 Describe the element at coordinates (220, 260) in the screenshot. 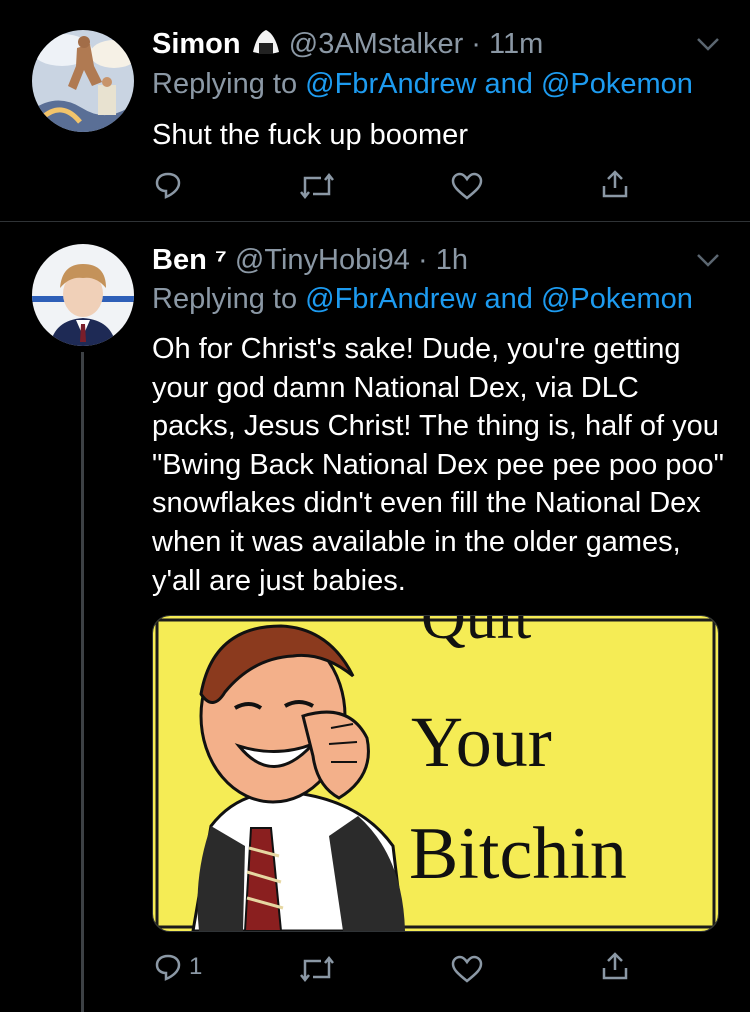

I see `name-suffix: ⁷` at that location.